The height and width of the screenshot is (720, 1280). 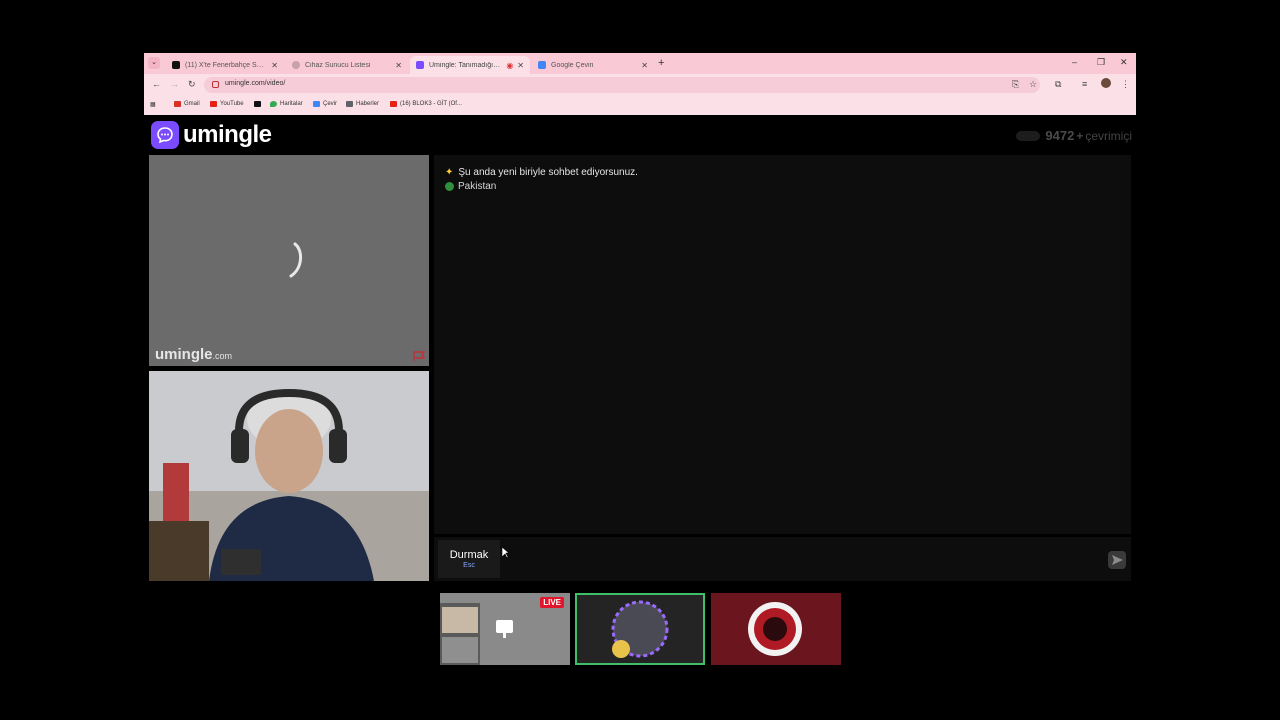 What do you see at coordinates (330, 104) in the screenshot?
I see `bookmark-label: Çevir` at bounding box center [330, 104].